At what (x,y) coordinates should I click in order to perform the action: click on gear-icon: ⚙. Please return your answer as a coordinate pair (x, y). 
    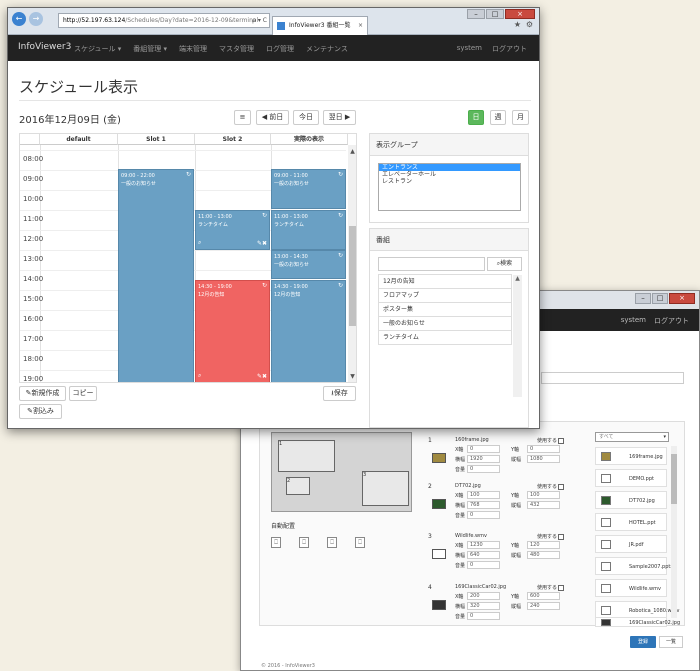
    Looking at the image, I should click on (529, 24).